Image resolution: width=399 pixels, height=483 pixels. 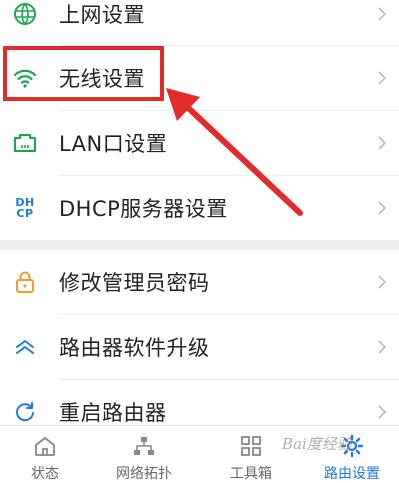 I want to click on home-icon, so click(x=45, y=446).